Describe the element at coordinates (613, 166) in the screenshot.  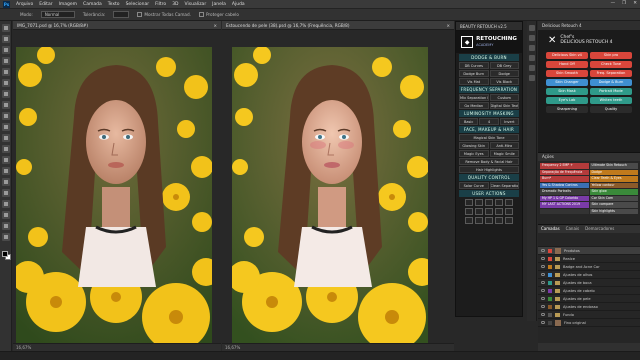
I see `action-button: Ultimate Skin Retouch` at that location.